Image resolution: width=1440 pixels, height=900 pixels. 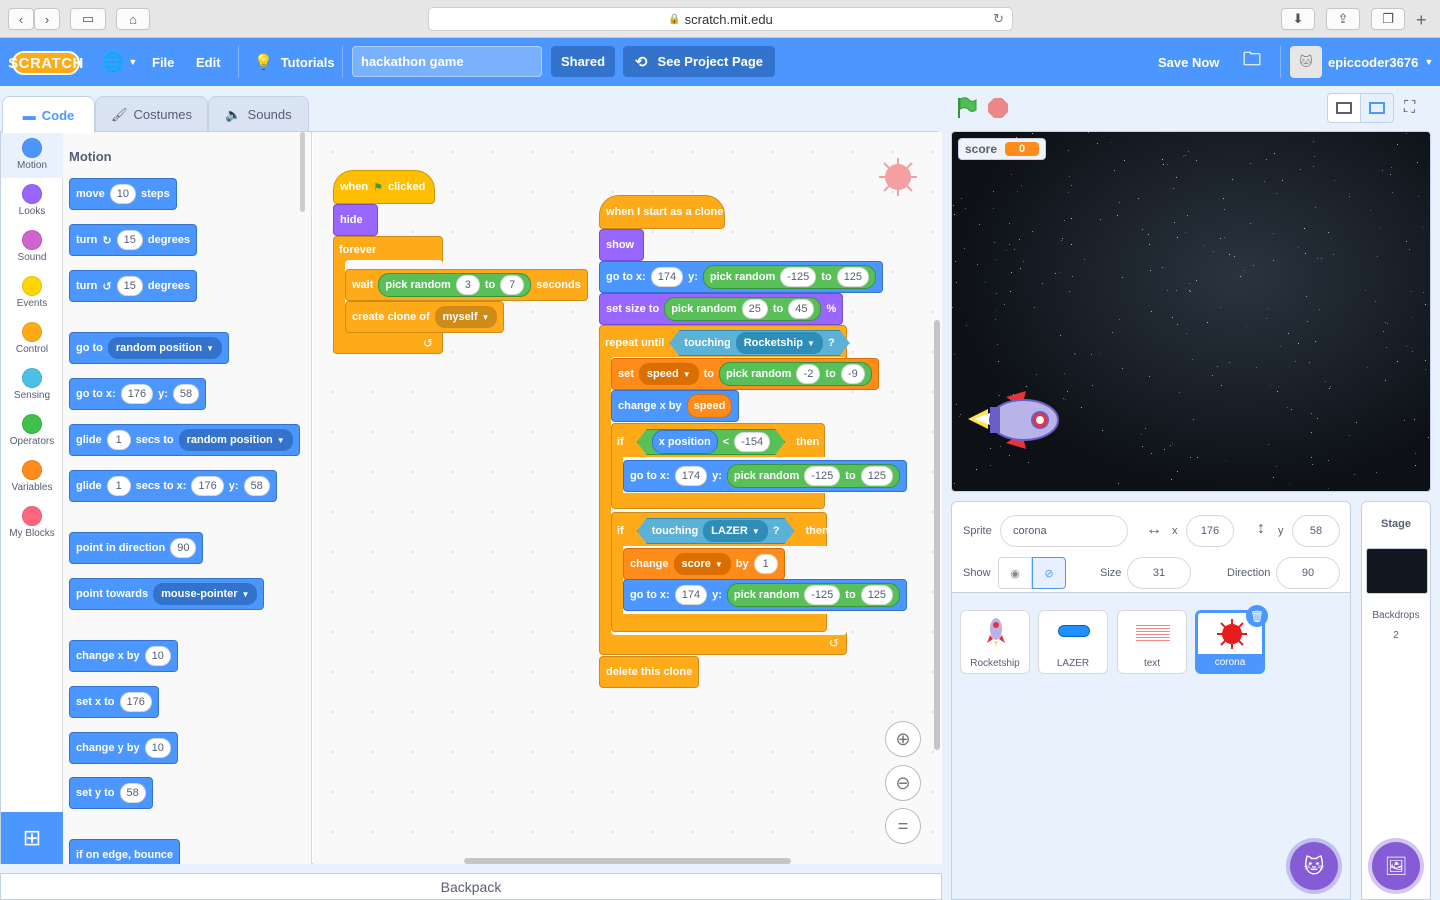 I want to click on speed-reporter: speed, so click(x=709, y=406).